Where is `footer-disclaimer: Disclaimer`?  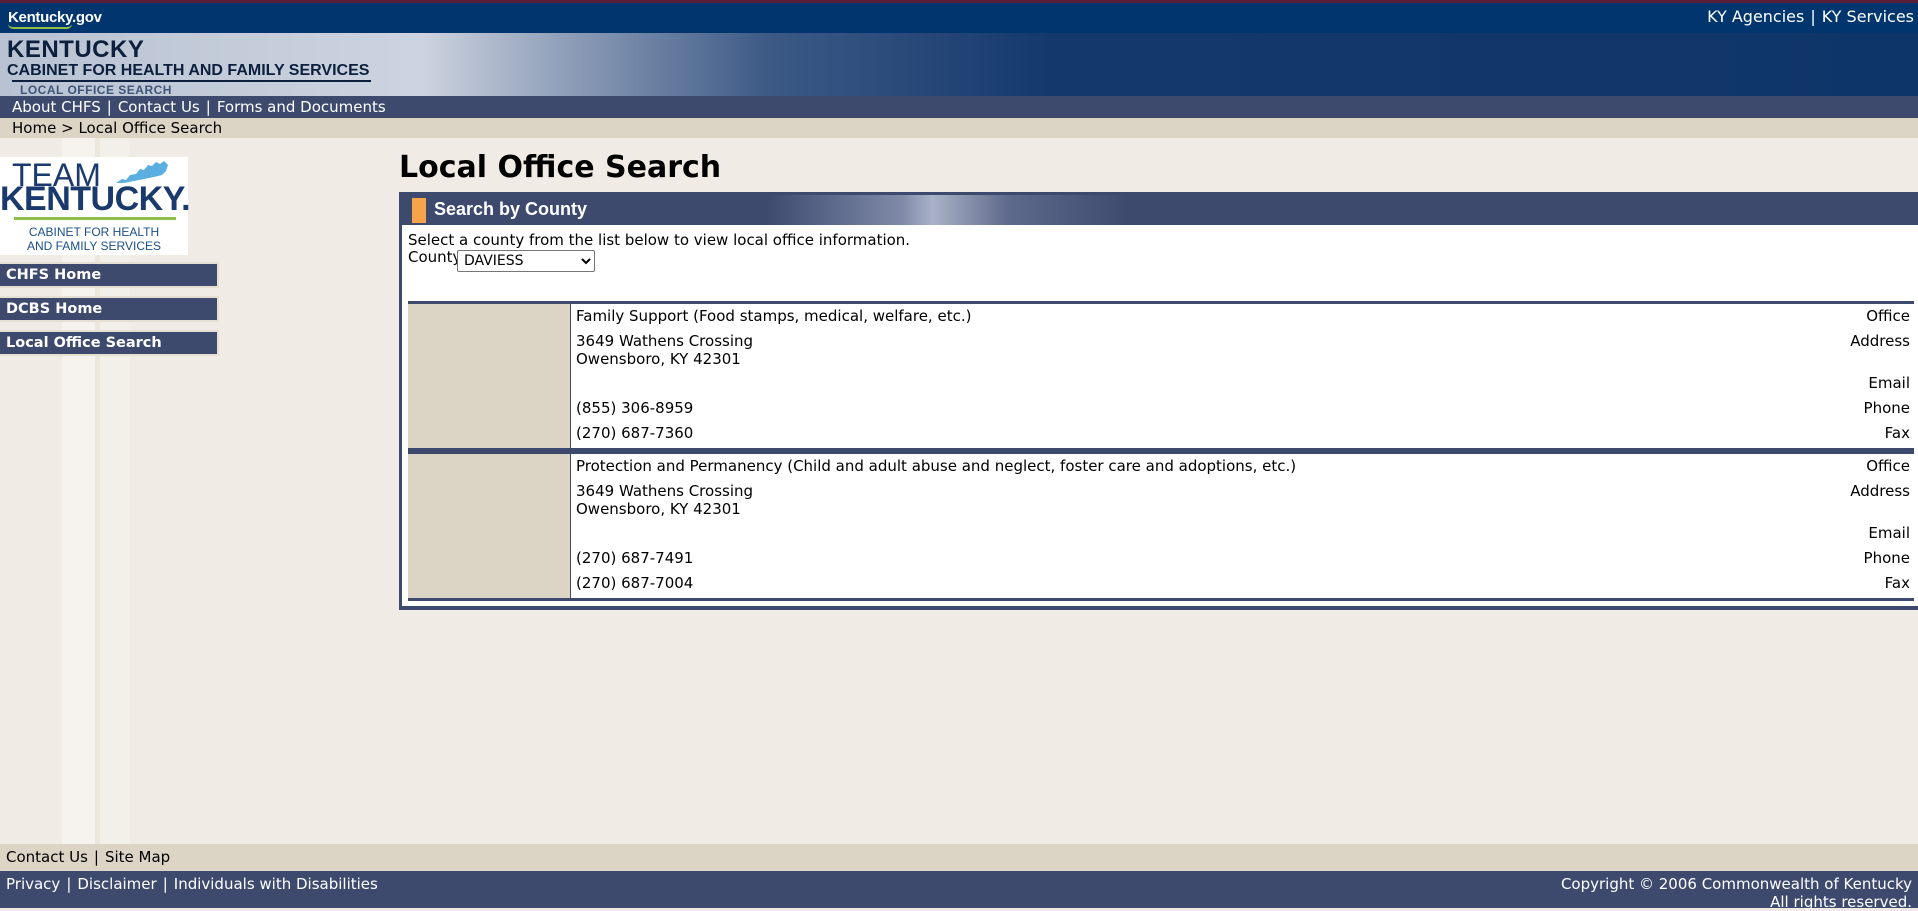
footer-disclaimer: Disclaimer is located at coordinates (116, 884).